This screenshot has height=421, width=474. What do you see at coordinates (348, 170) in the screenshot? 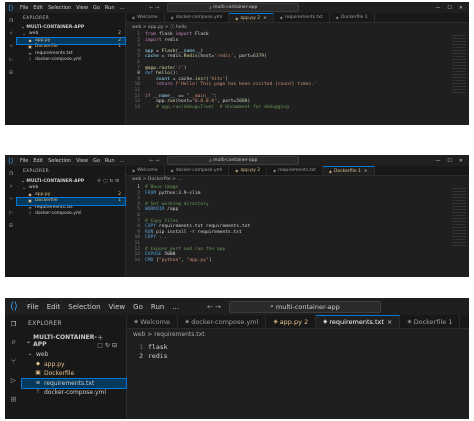
I see `tab-dockerfile: ◈ Dockerfile 1 ×` at bounding box center [348, 170].